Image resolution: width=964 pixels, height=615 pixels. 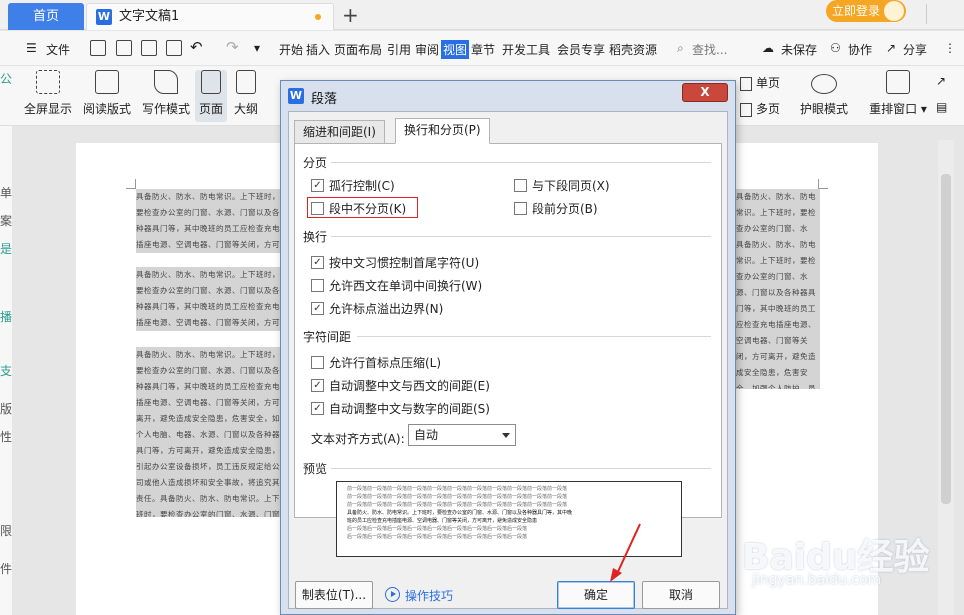 What do you see at coordinates (562, 186) in the screenshot?
I see `checkbox-keep-with-next: 与下段同页(X)` at bounding box center [562, 186].